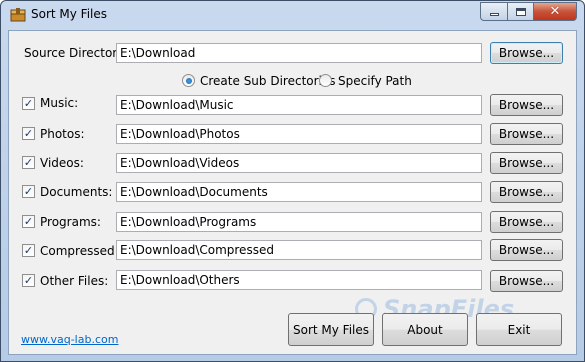 The width and height of the screenshot is (585, 362). I want to click on minimize-icon, so click(494, 14).